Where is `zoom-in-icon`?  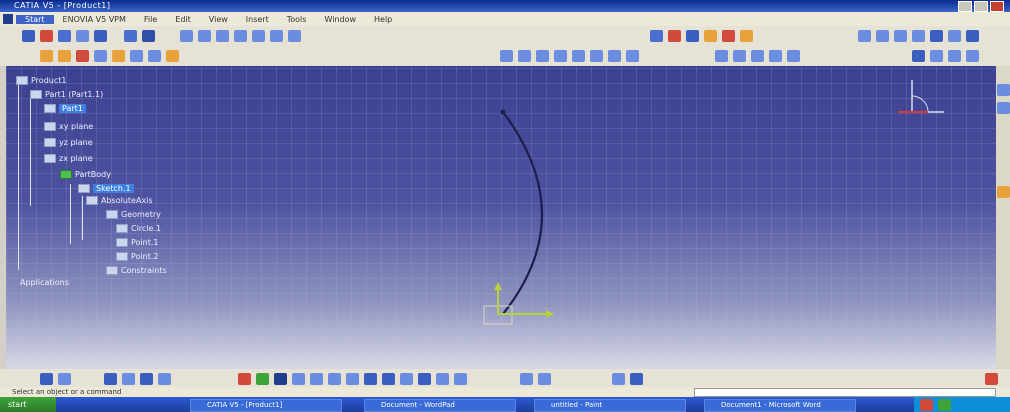
zoom-in-icon is located at coordinates (146, 379).